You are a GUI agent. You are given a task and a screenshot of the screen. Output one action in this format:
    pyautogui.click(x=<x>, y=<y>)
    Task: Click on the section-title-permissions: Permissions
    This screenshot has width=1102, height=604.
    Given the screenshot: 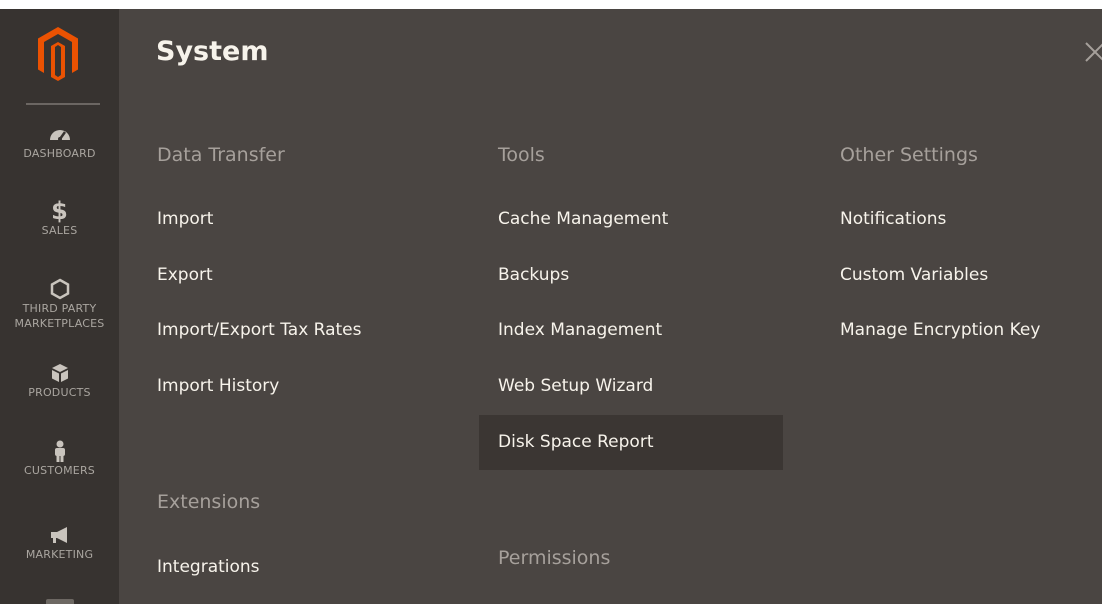 What is the action you would take?
    pyautogui.click(x=554, y=558)
    